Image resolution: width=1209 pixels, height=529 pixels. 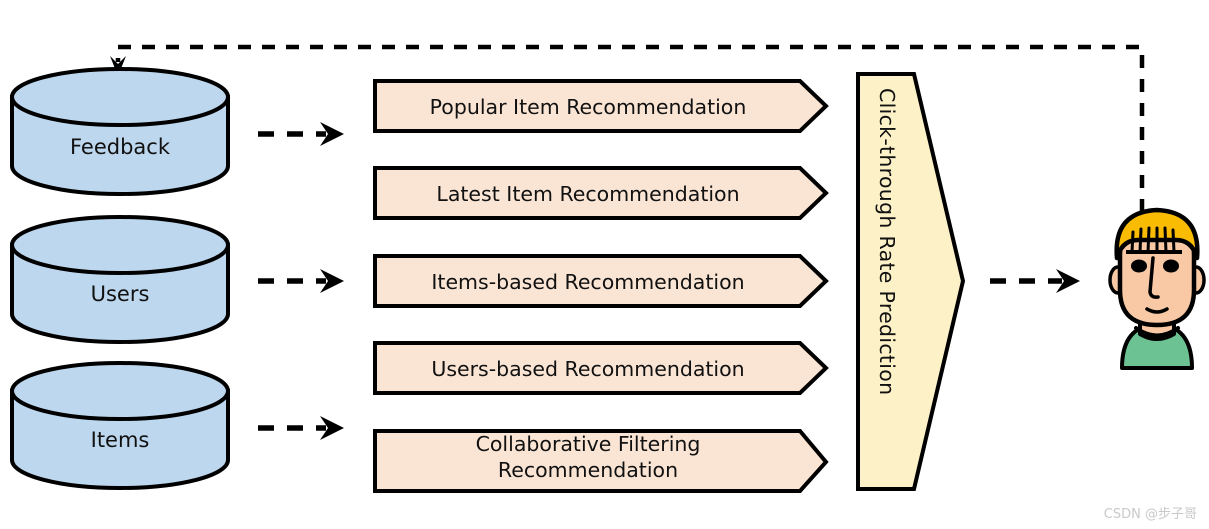 I want to click on recommender-shape-users-based, so click(x=601, y=368).